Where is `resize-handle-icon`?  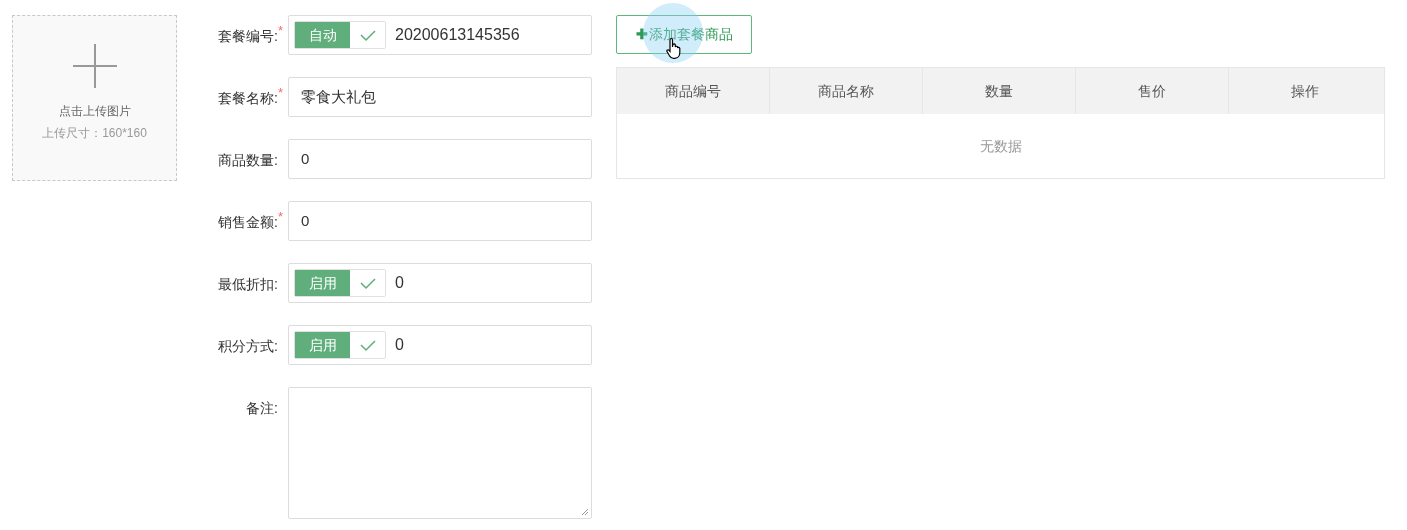 resize-handle-icon is located at coordinates (585, 512).